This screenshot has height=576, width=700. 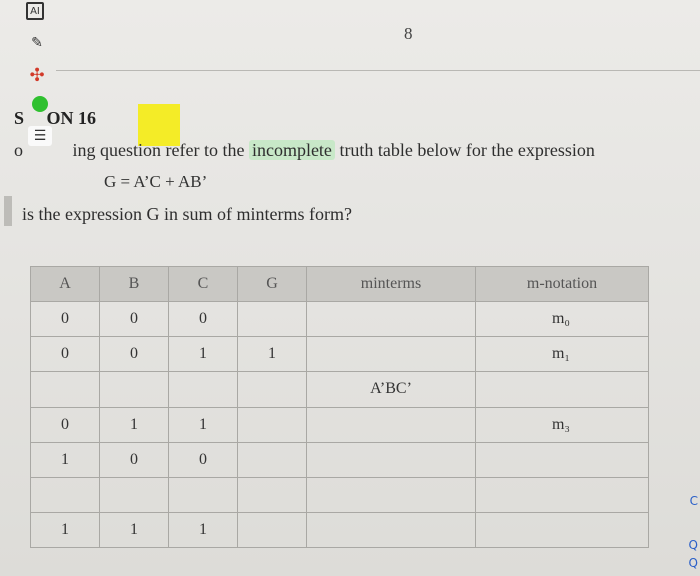 I want to click on header-a: A, so click(x=65, y=284).